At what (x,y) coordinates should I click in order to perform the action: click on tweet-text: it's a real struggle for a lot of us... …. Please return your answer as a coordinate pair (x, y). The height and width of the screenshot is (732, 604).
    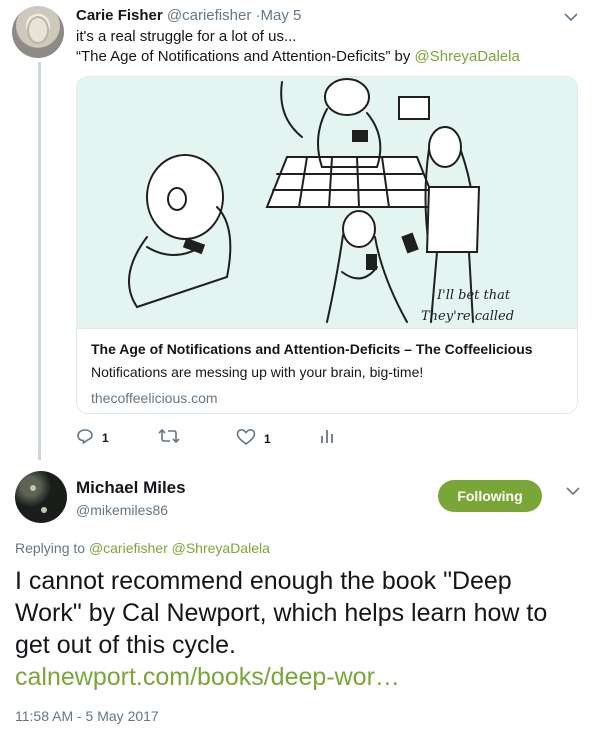
    Looking at the image, I should click on (331, 47).